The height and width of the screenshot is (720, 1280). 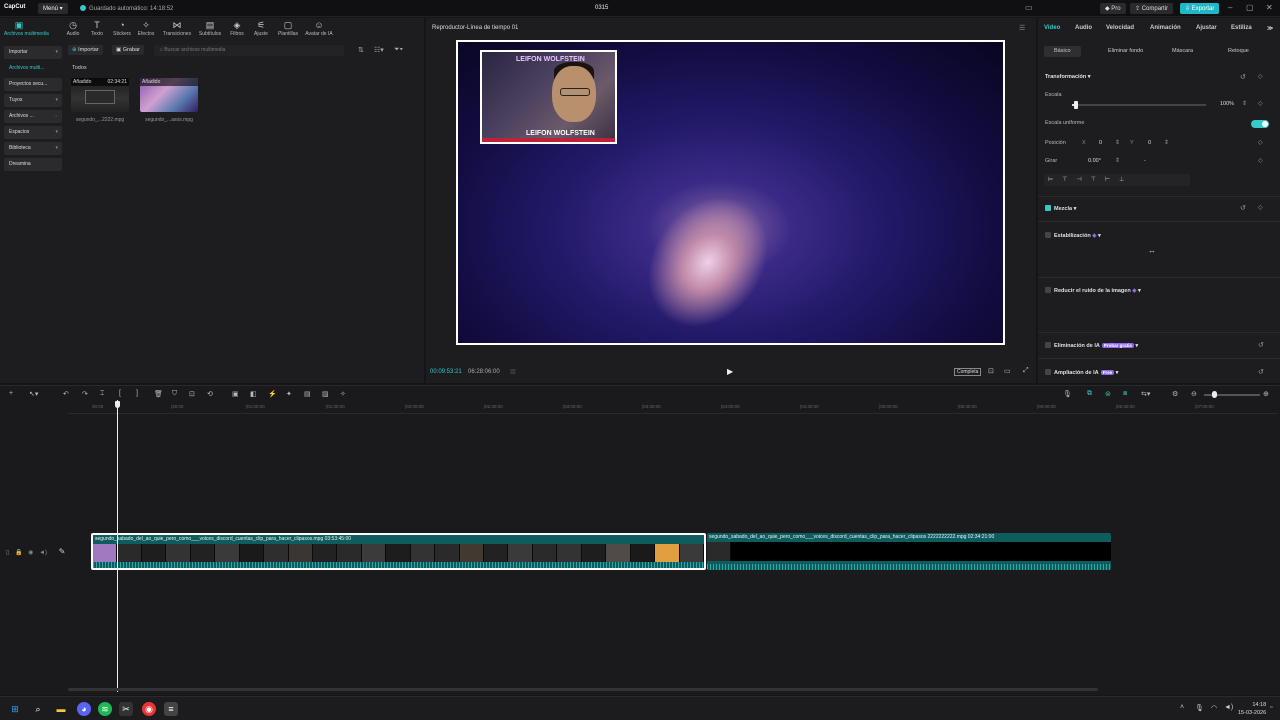 I want to click on zoom-slider-knob, so click(x=1214, y=394).